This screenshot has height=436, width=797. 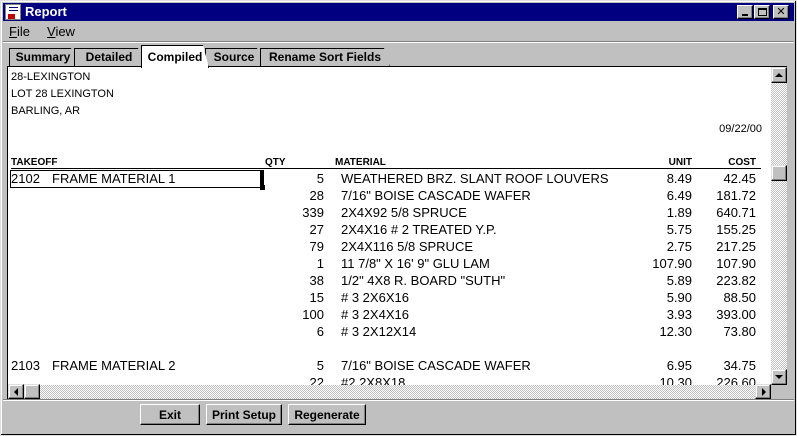 I want to click on menu-view: View, so click(x=61, y=31).